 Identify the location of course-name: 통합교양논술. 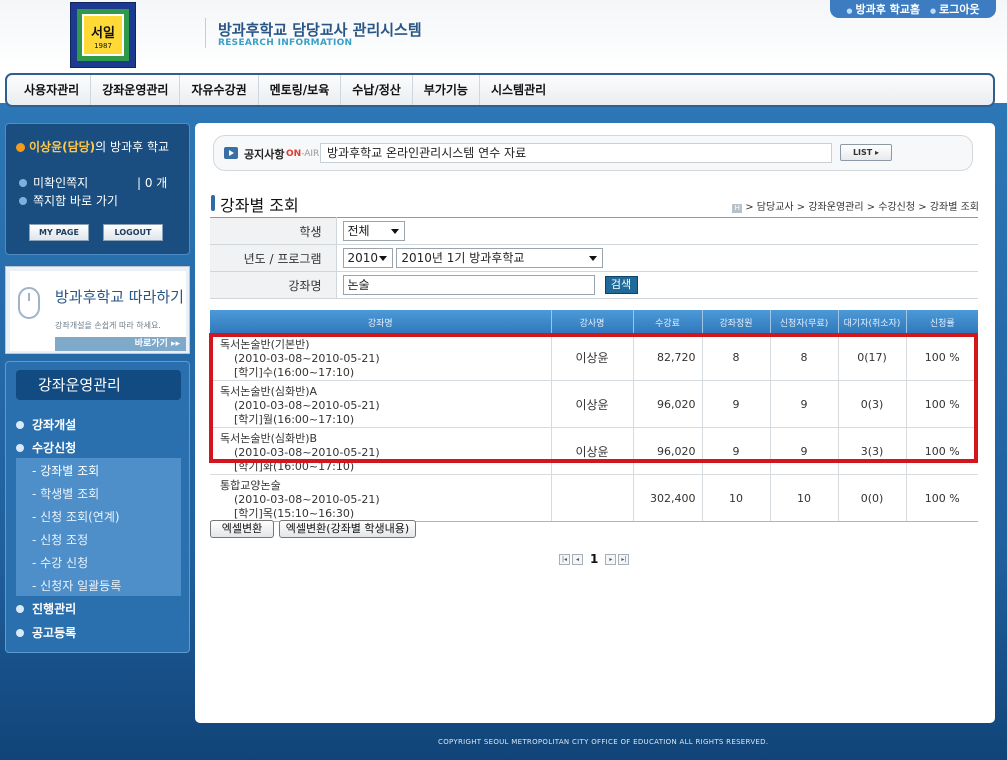
(250, 485).